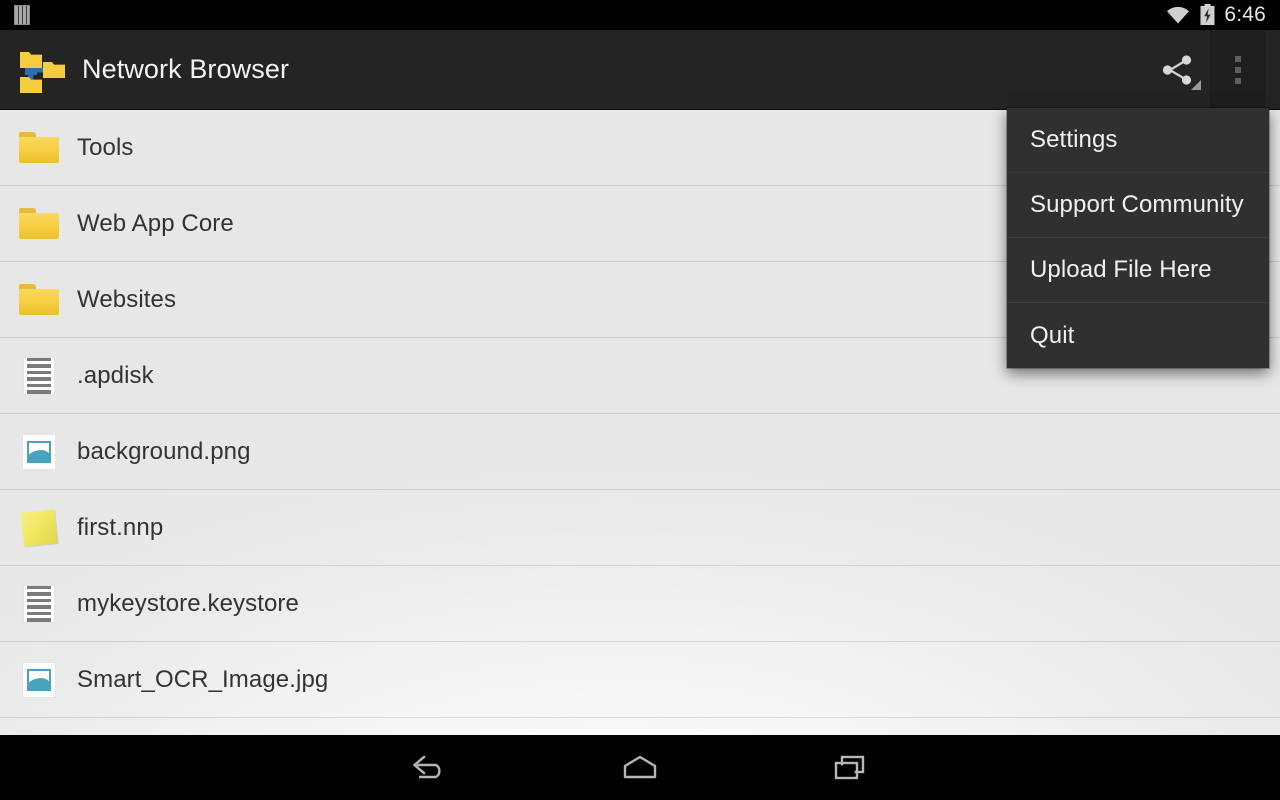  What do you see at coordinates (1178, 15) in the screenshot?
I see `wifi-icon` at bounding box center [1178, 15].